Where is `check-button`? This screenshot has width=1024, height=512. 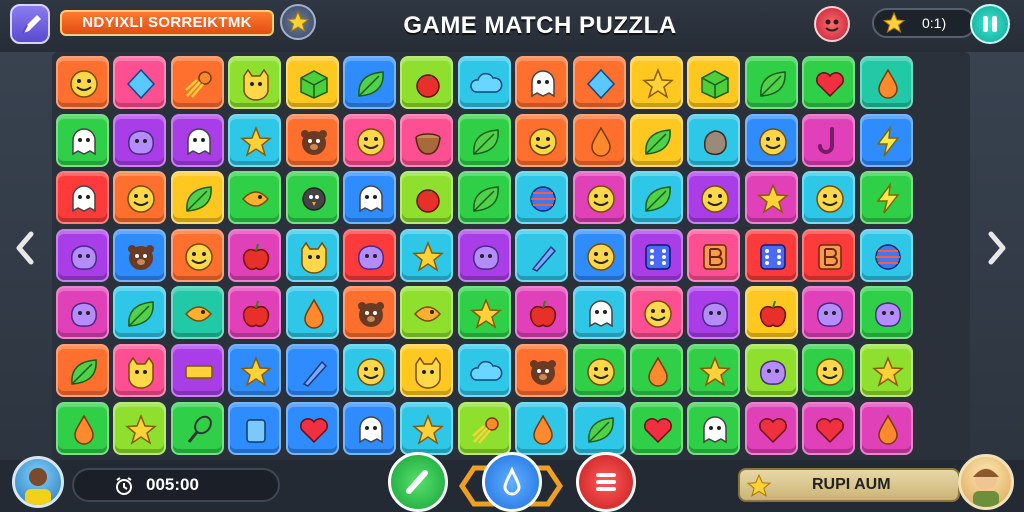
check-button is located at coordinates (418, 482).